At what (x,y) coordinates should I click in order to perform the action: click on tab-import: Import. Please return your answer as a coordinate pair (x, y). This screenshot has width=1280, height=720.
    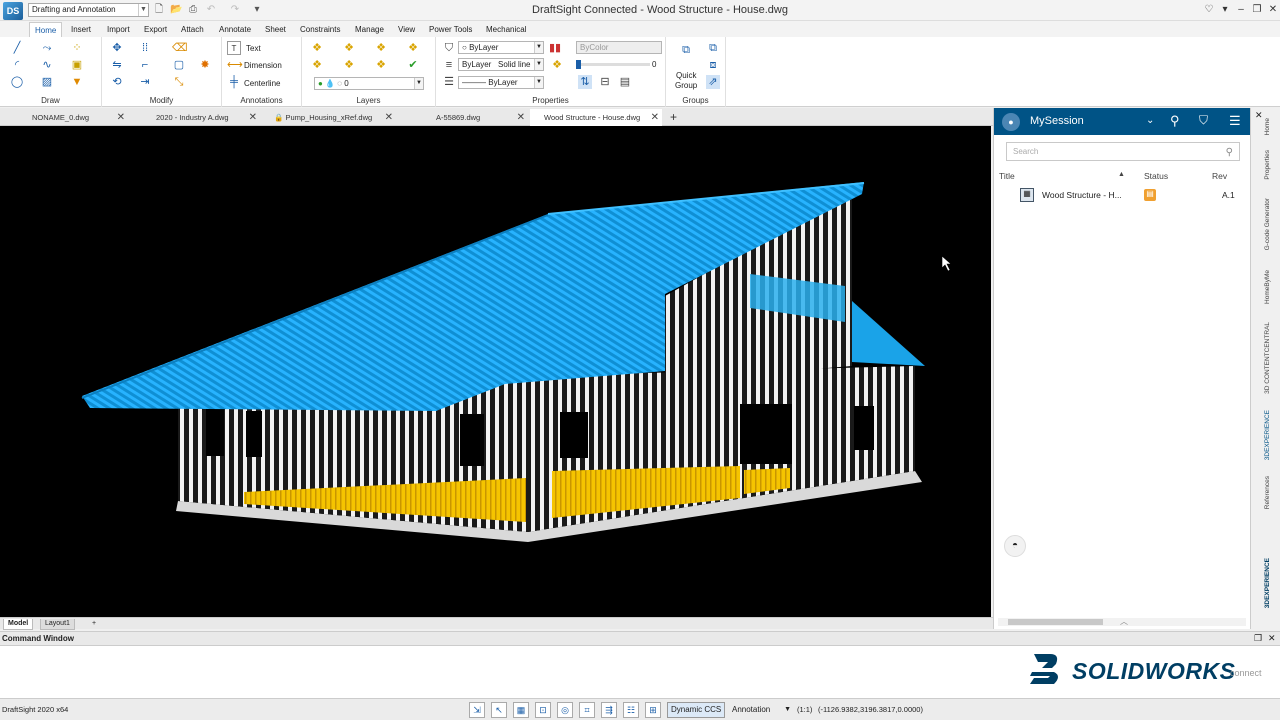
    Looking at the image, I should click on (118, 29).